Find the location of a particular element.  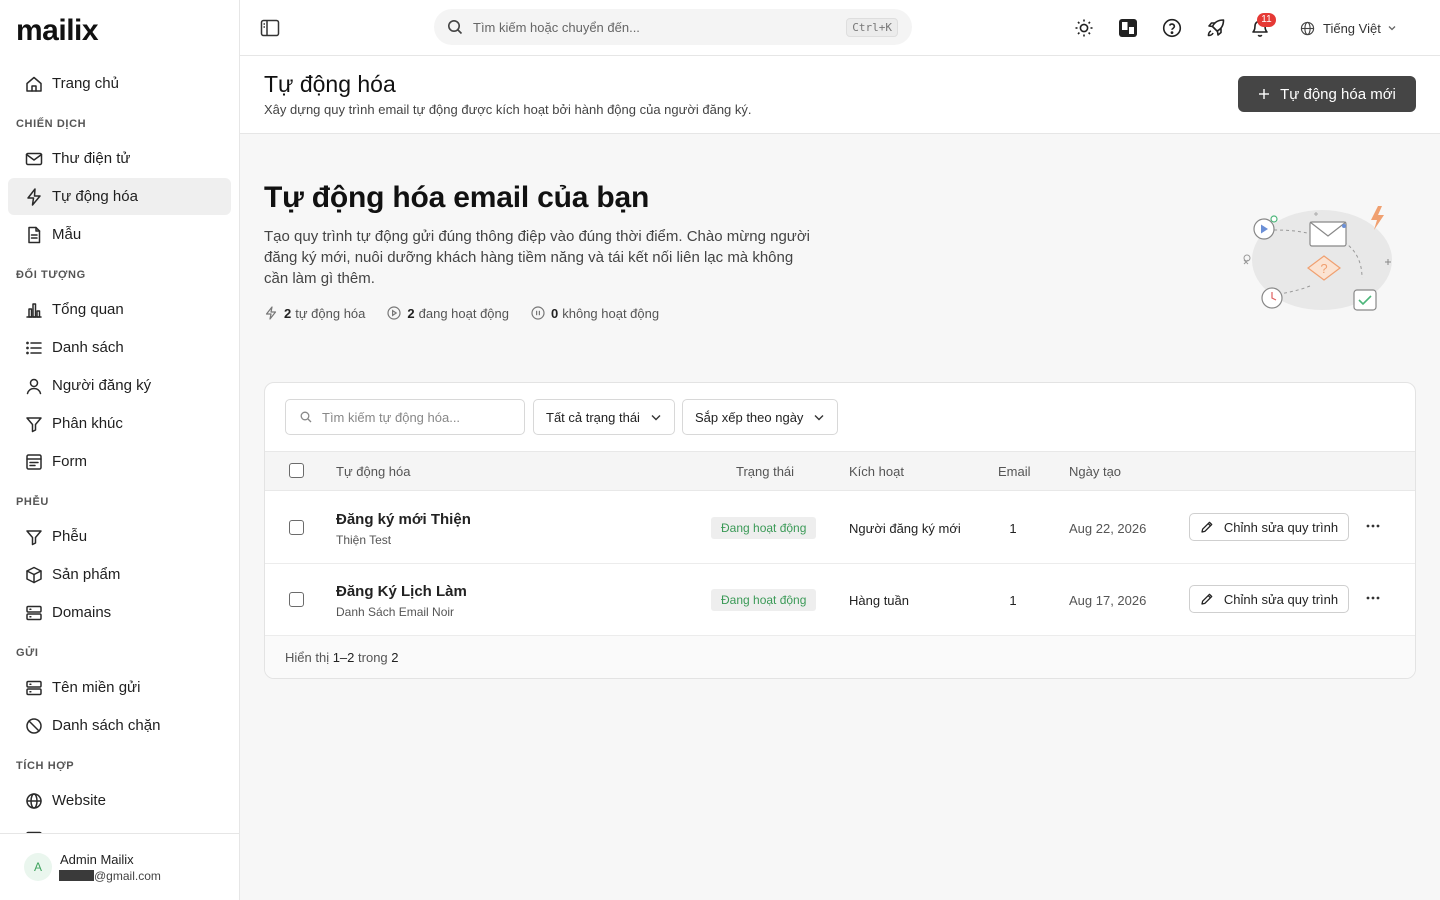

sidebar-item: Sản phẩm is located at coordinates (119, 574).